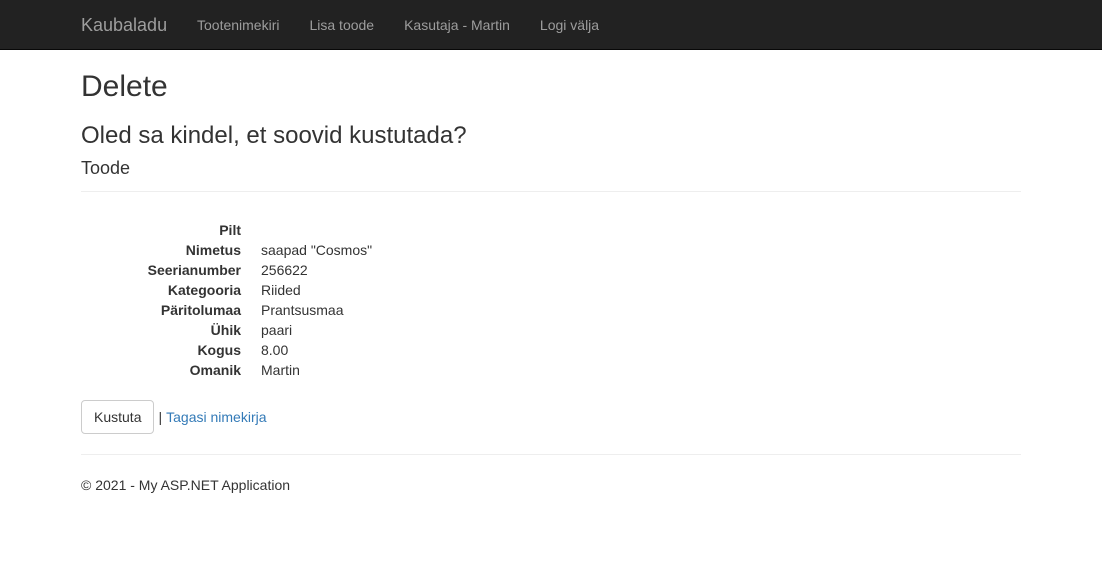 The height and width of the screenshot is (587, 1102). Describe the element at coordinates (124, 86) in the screenshot. I see `page-title: Delete` at that location.